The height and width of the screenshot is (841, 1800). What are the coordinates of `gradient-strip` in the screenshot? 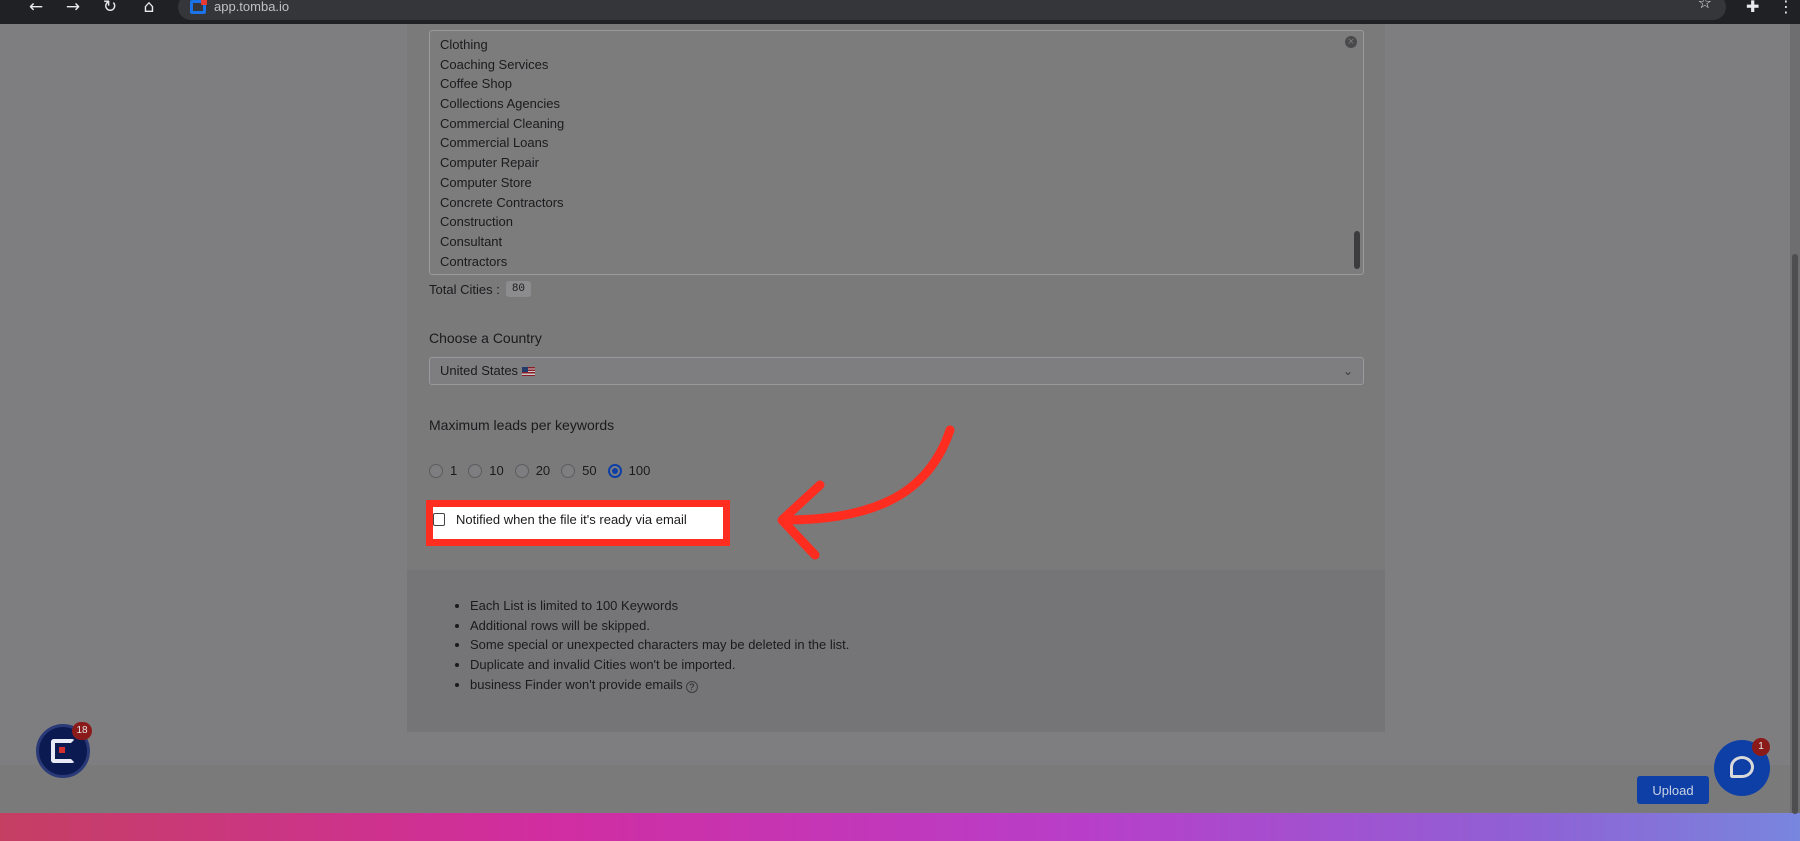 It's located at (900, 827).